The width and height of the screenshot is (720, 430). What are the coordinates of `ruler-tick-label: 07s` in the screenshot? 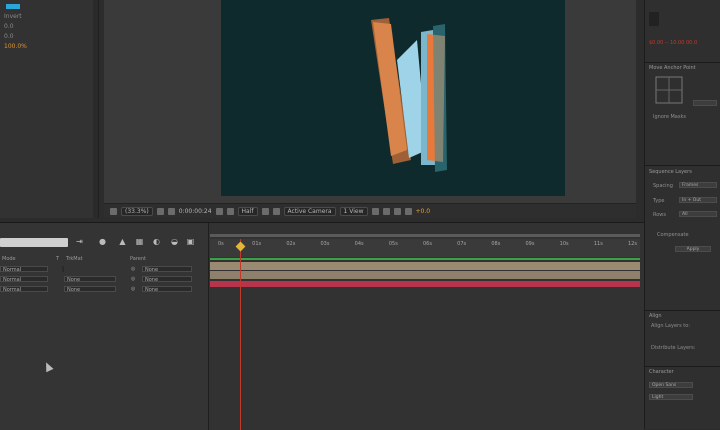 It's located at (462, 244).